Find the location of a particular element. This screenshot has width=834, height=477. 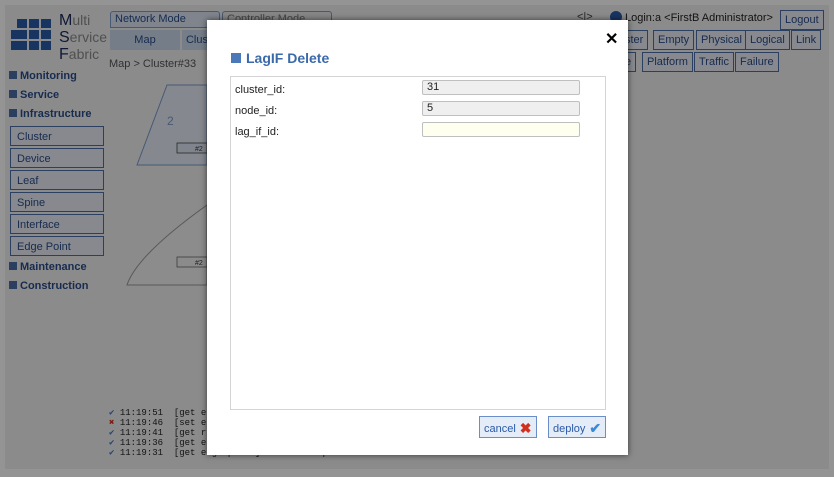

deploy-button: deploy ✔ is located at coordinates (577, 427).